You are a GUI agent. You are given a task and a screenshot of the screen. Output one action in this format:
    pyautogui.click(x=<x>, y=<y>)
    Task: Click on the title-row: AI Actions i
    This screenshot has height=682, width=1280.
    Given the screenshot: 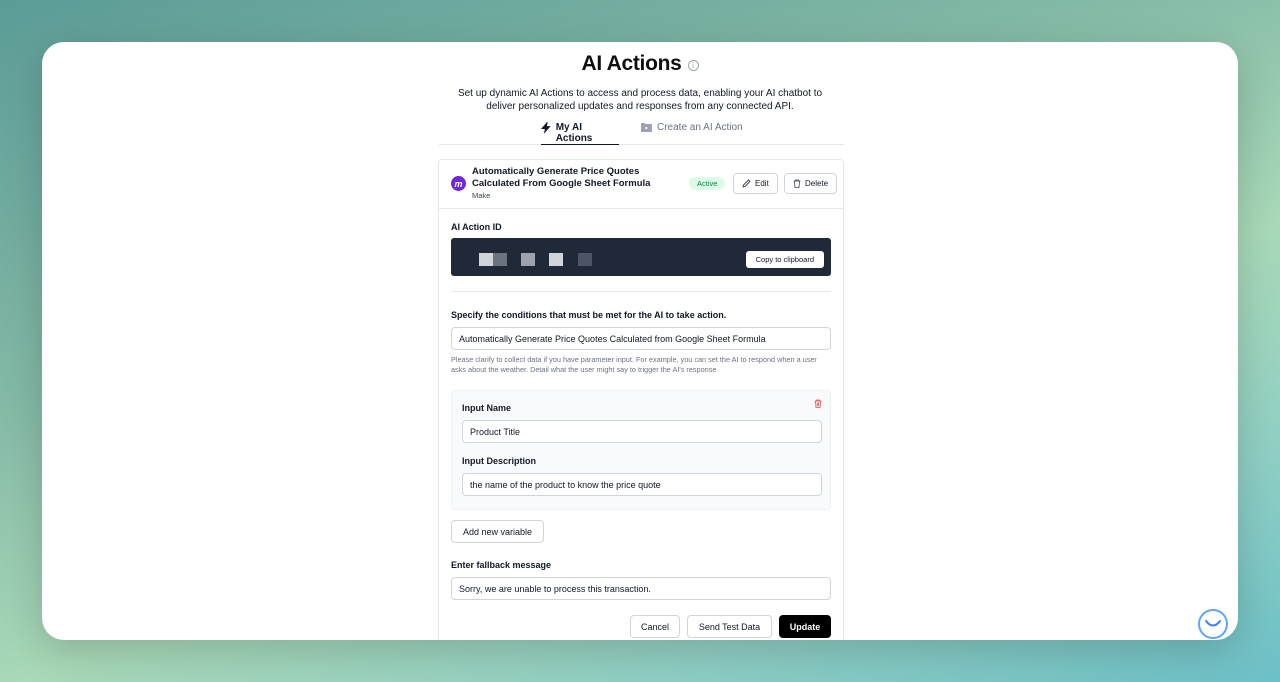 What is the action you would take?
    pyautogui.click(x=640, y=64)
    